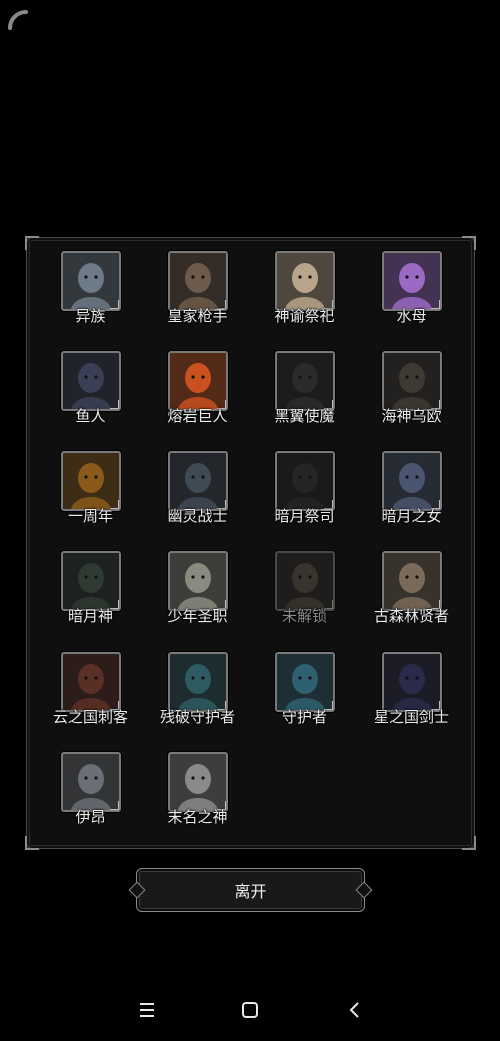 This screenshot has height=1041, width=500. What do you see at coordinates (411, 381) in the screenshot?
I see `sea-god-portrait` at bounding box center [411, 381].